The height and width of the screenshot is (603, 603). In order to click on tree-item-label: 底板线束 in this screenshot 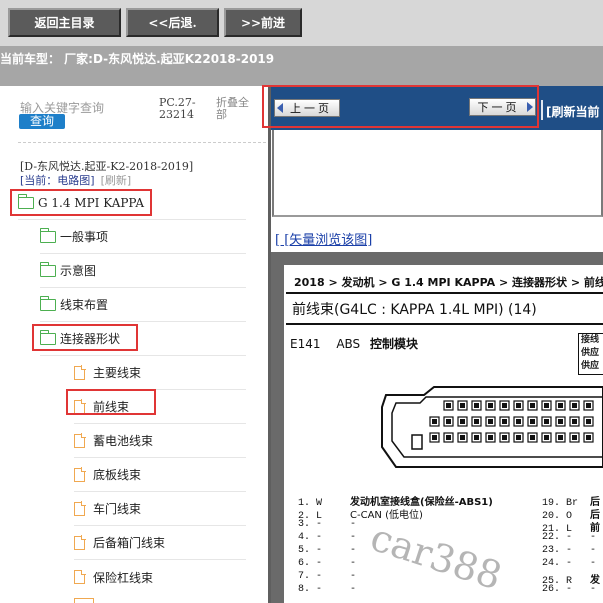, I will do `click(117, 475)`.